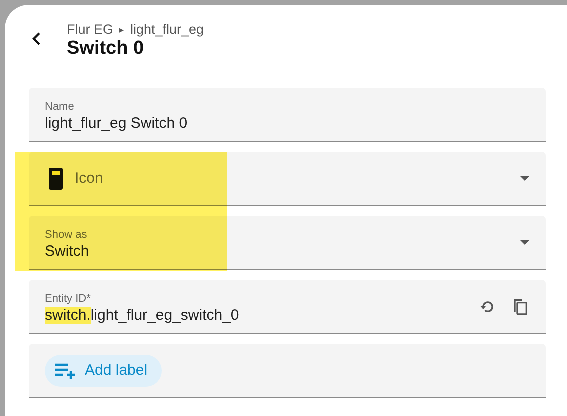 The height and width of the screenshot is (416, 567). Describe the element at coordinates (255, 315) in the screenshot. I see `entity-id-input: switch.light_flur_eg_switch_0` at that location.